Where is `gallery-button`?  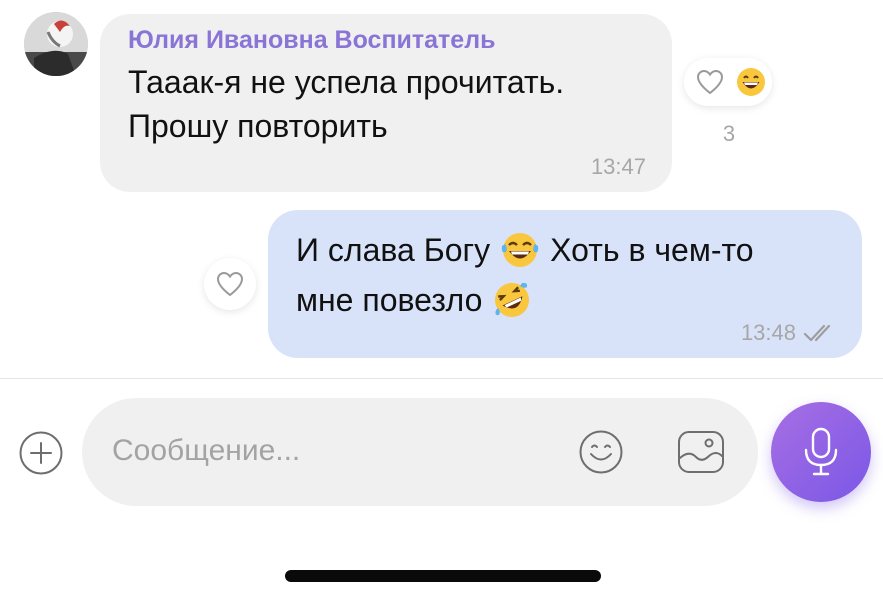
gallery-button is located at coordinates (701, 452).